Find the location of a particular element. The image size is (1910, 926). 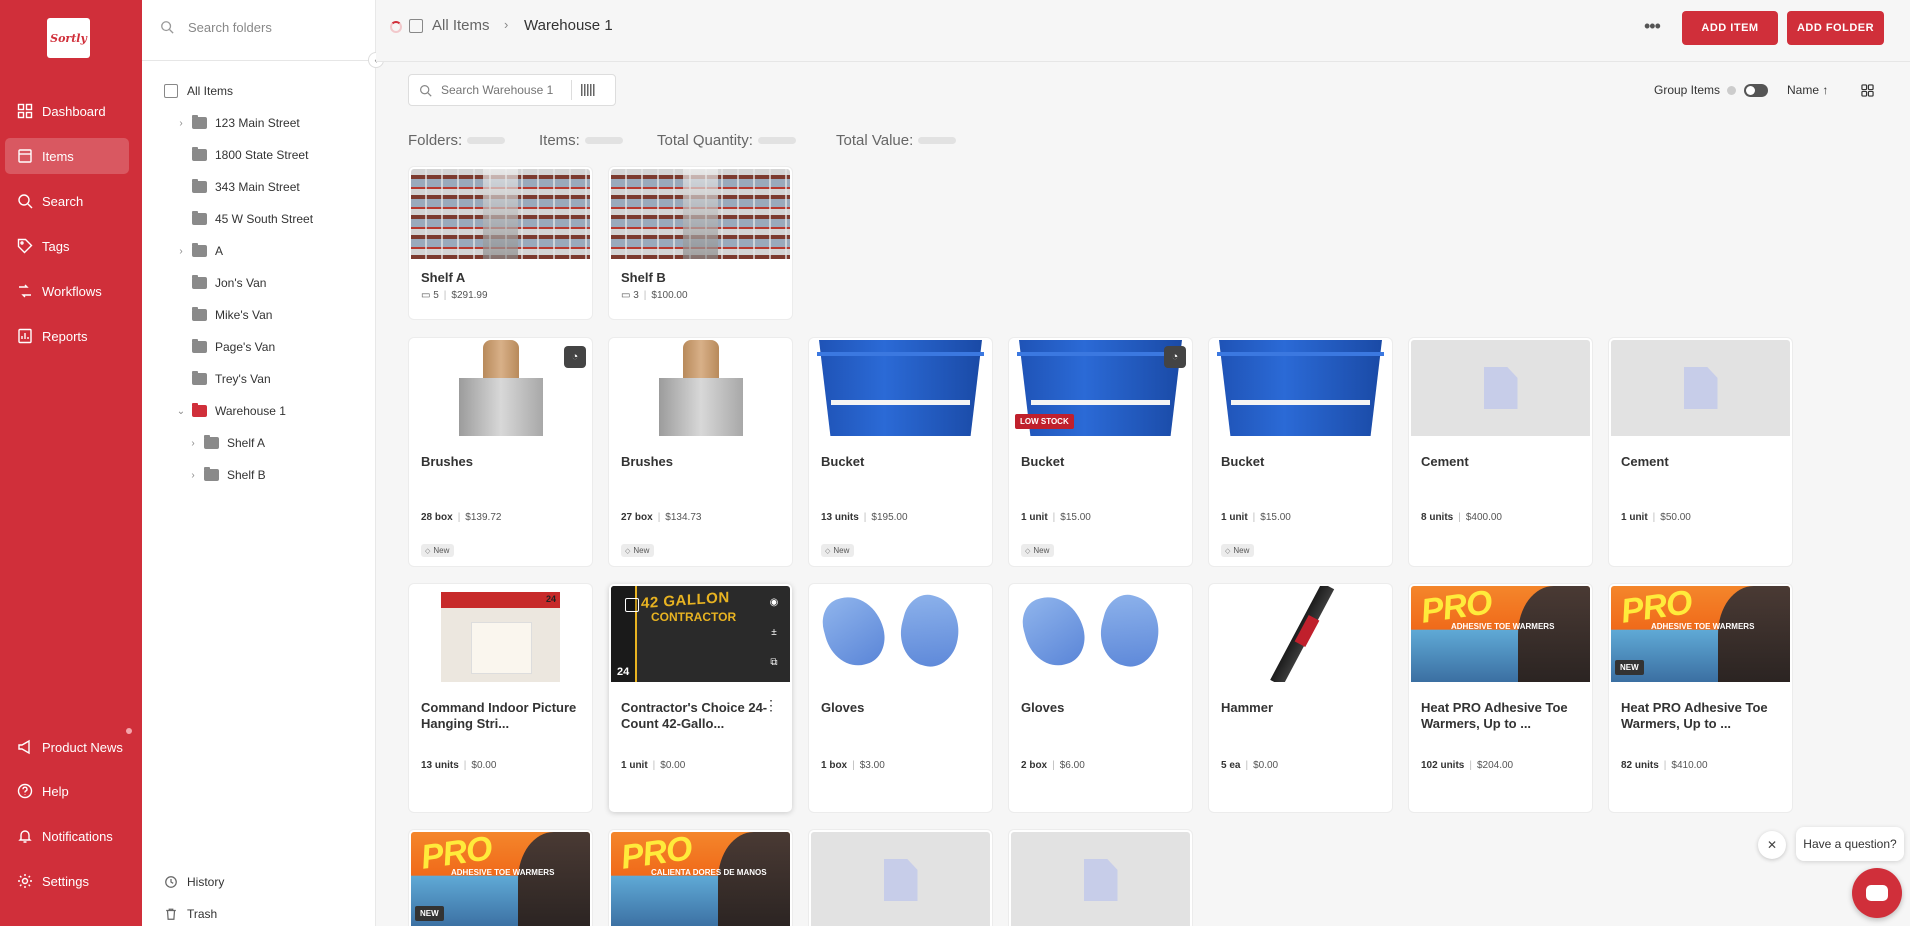

tree-folder-pages-van: Page's Van is located at coordinates (225, 347).